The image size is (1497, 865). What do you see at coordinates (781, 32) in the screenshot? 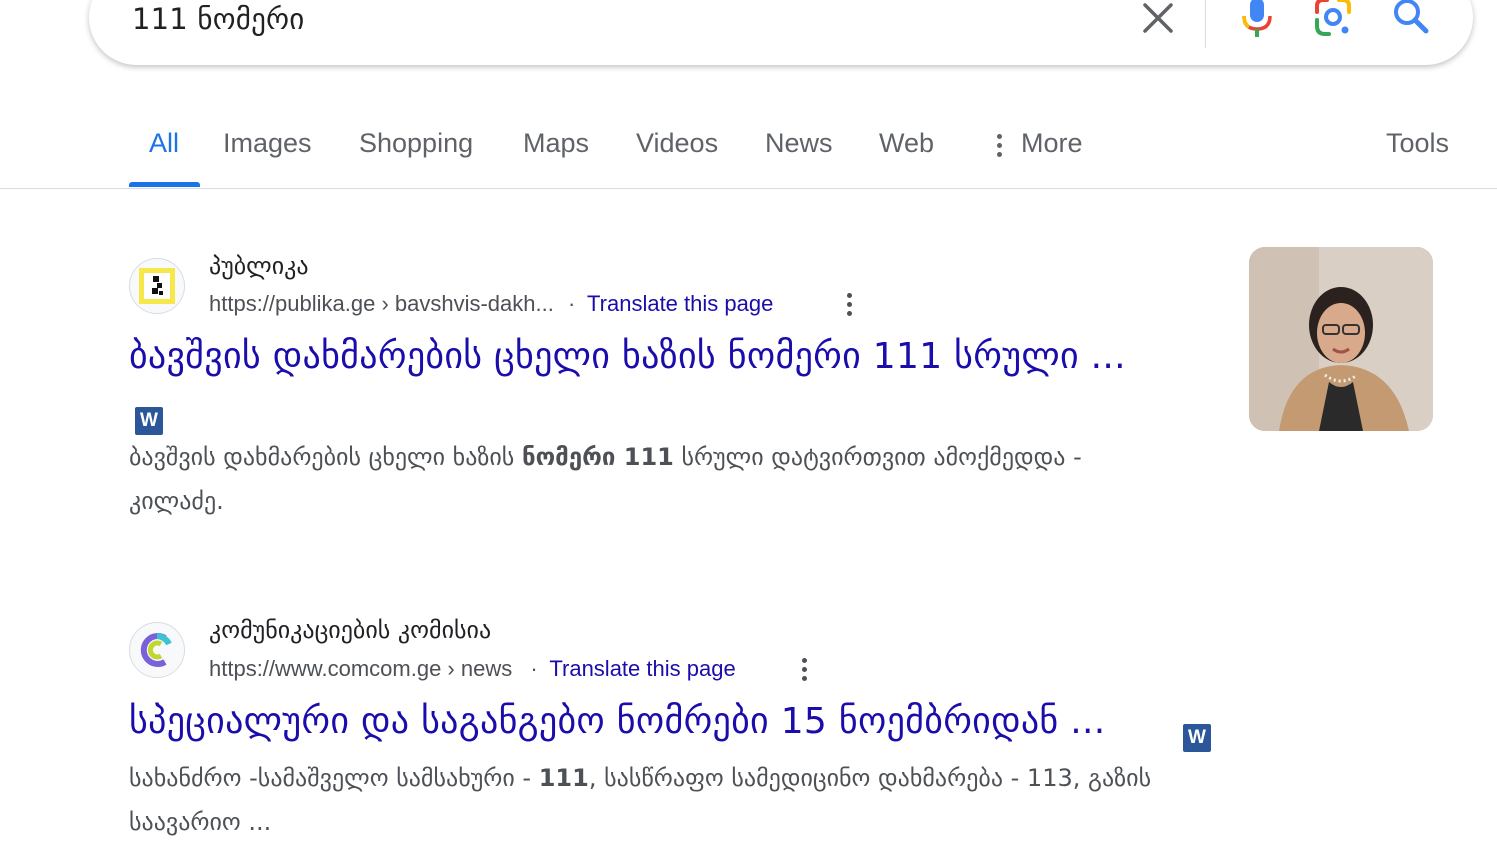
I see `search-box: 111 ნომერი` at bounding box center [781, 32].